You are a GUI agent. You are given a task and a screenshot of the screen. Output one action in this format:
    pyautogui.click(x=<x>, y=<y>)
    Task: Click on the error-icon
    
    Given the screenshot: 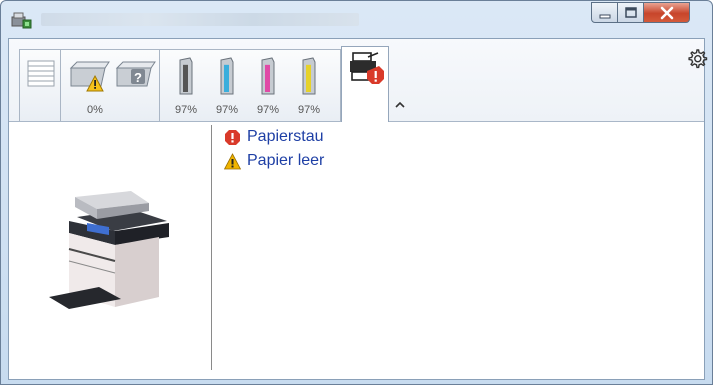 What is the action you would take?
    pyautogui.click(x=232, y=137)
    